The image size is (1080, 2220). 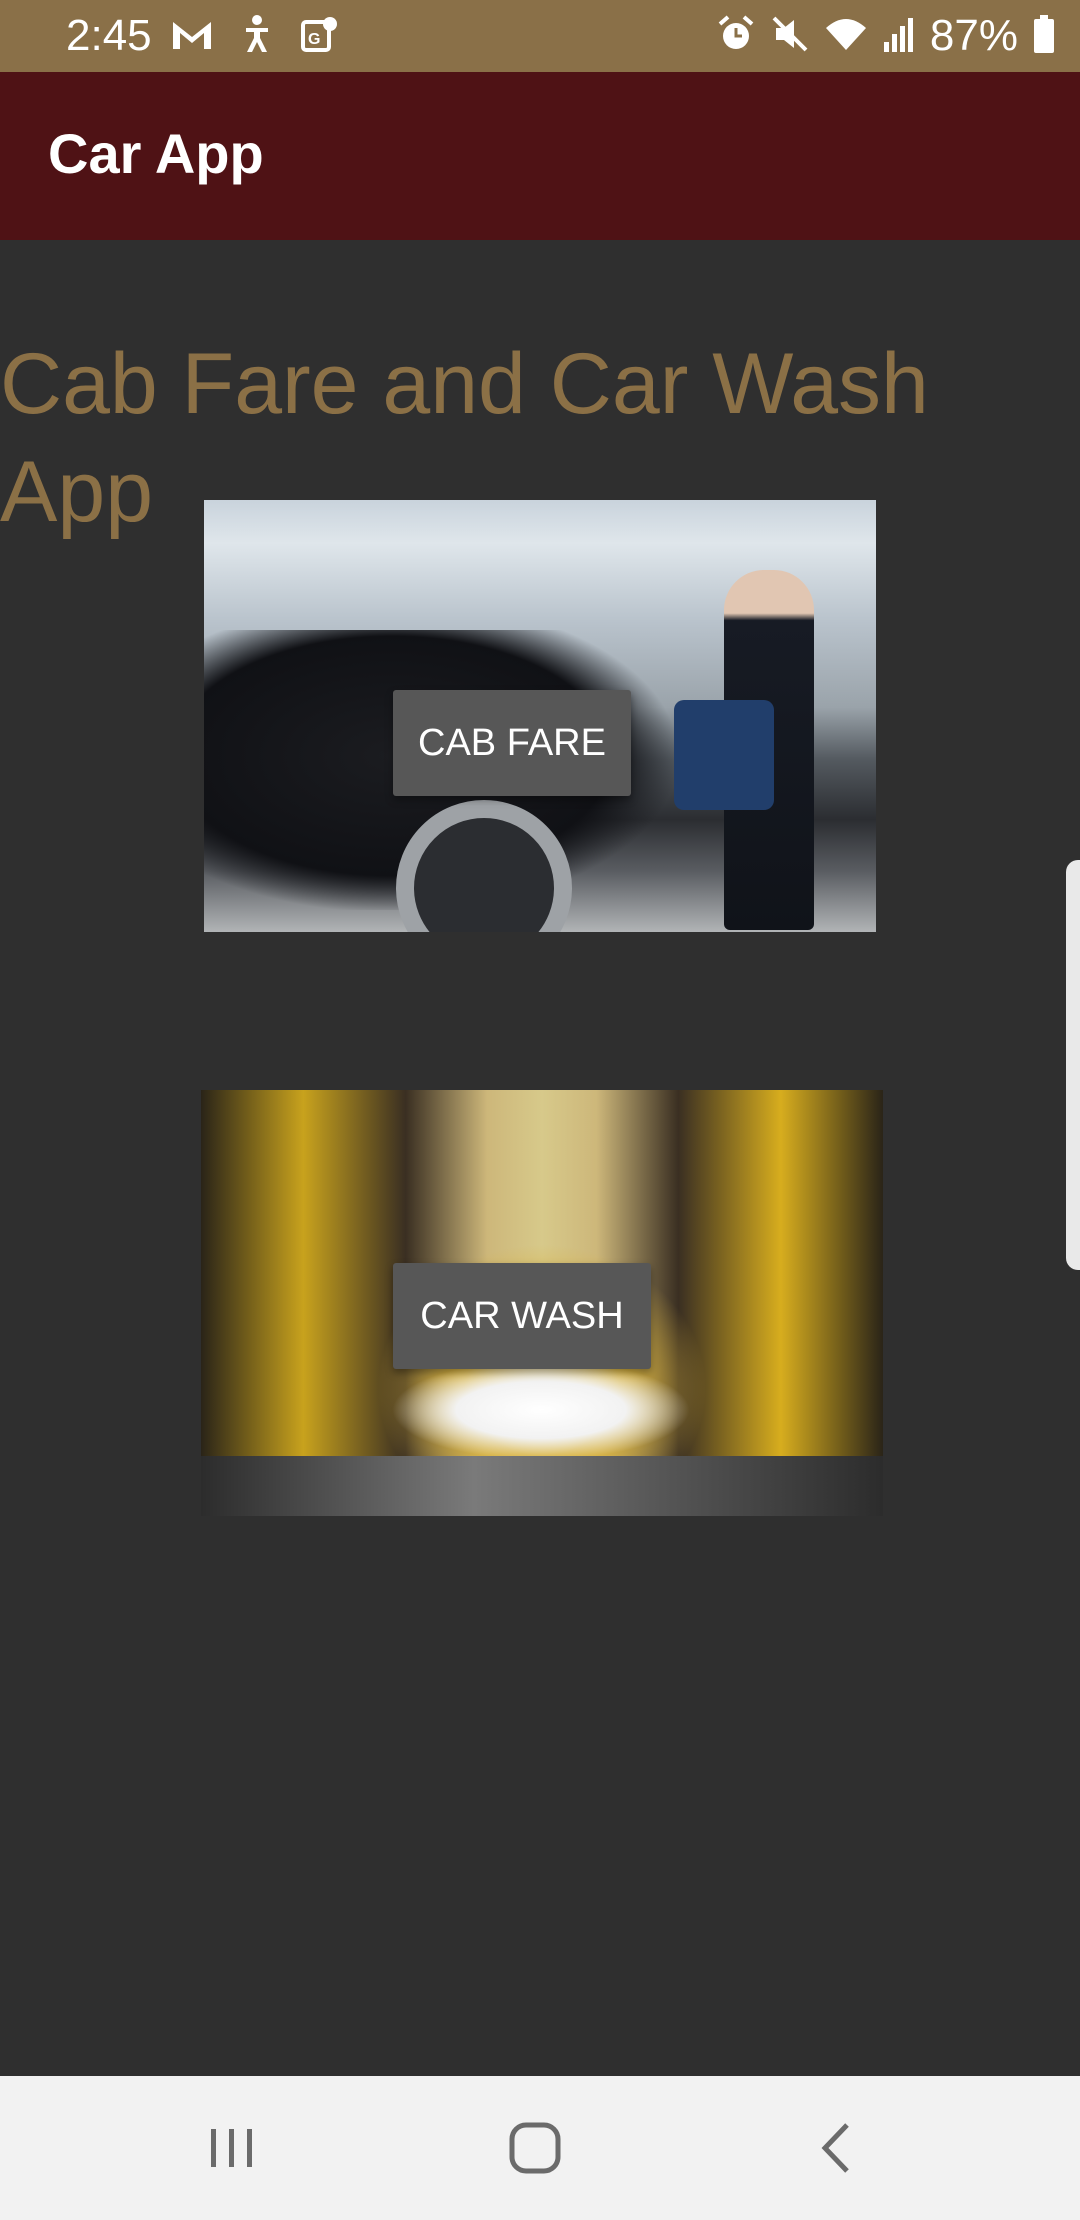 I want to click on back-icon, so click(x=835, y=2148).